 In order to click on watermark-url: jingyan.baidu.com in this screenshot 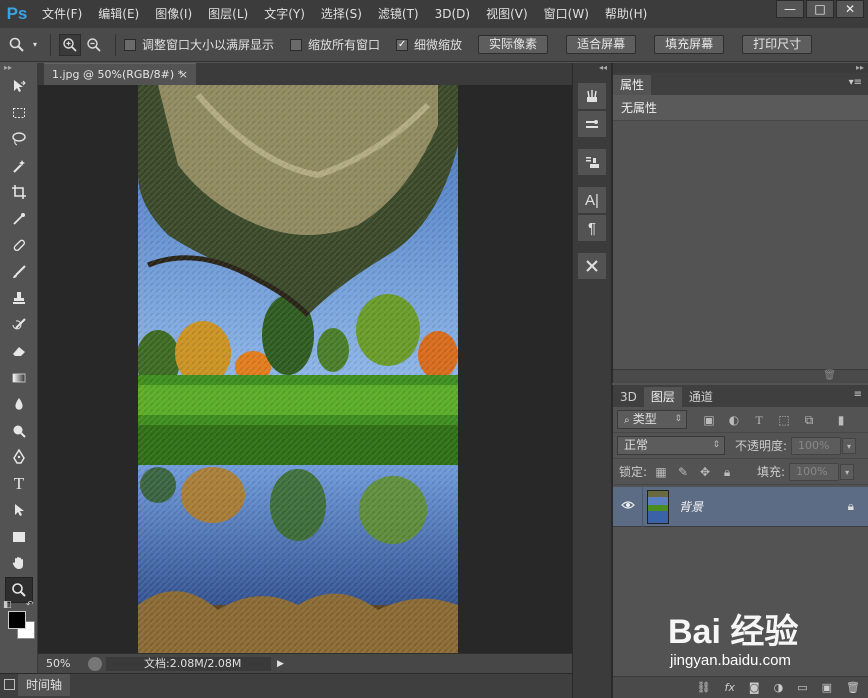, I will do `click(730, 660)`.